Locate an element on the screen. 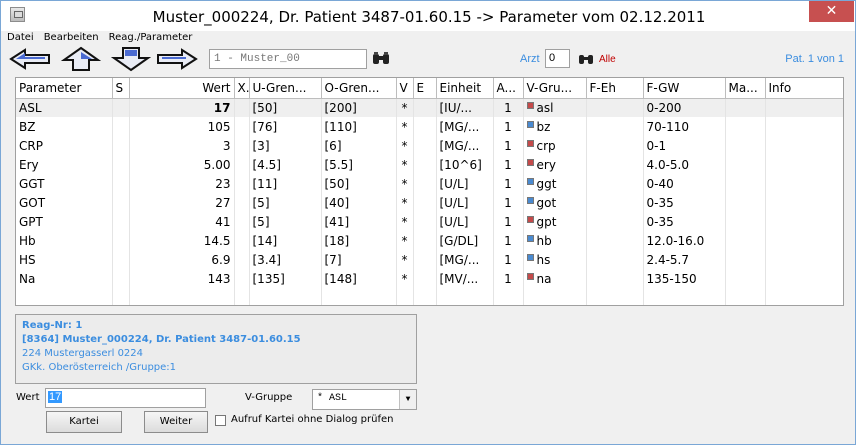 This screenshot has height=445, width=856. red-marker-icon is located at coordinates (530, 162).